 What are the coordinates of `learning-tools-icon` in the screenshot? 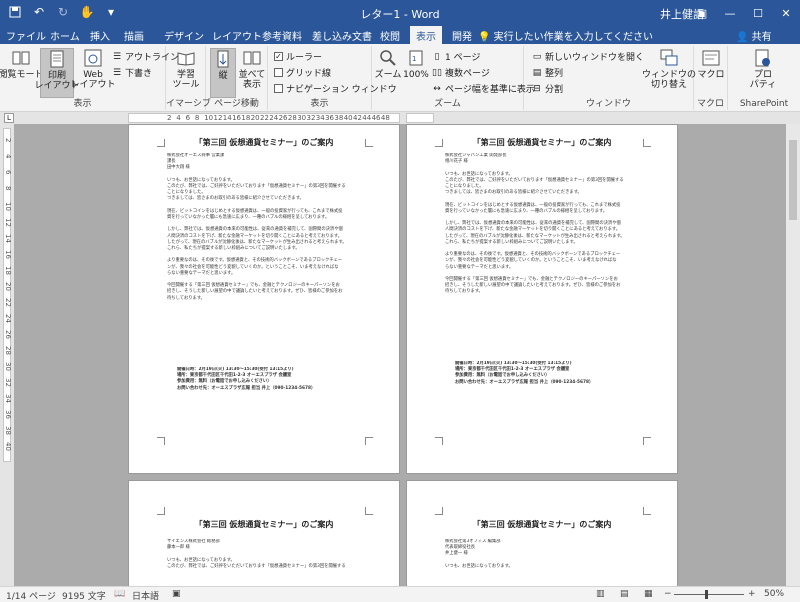 It's located at (186, 58).